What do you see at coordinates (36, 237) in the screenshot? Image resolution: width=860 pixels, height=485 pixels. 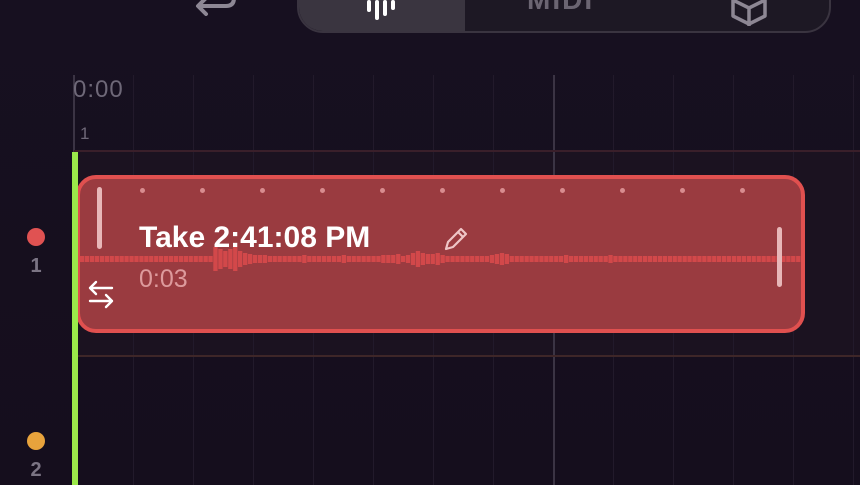 I see `track-1-color-dot` at bounding box center [36, 237].